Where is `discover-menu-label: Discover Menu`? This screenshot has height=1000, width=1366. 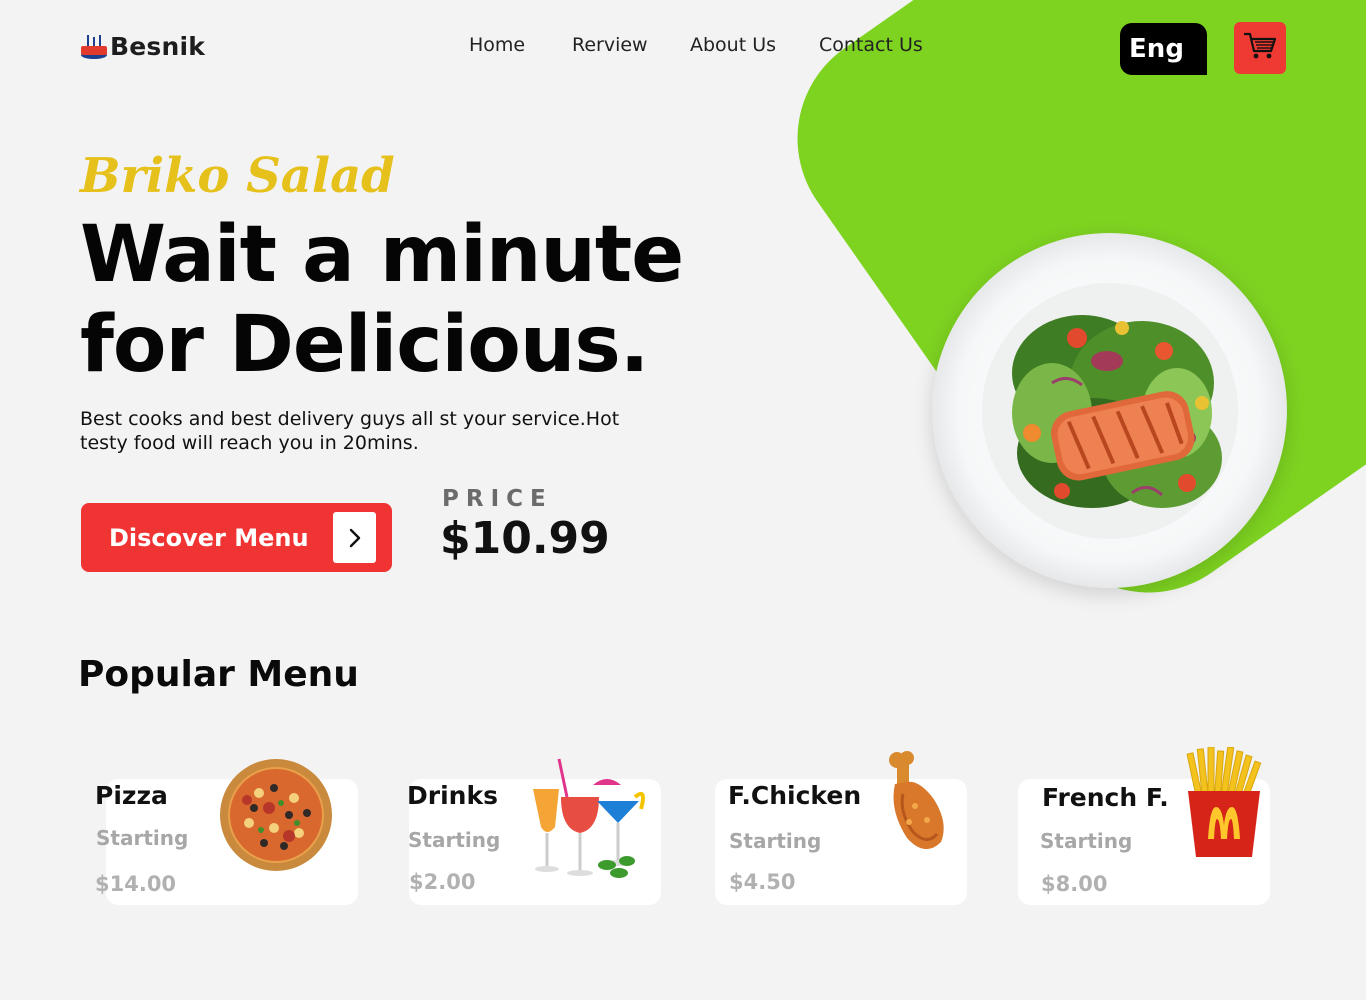 discover-menu-label: Discover Menu is located at coordinates (209, 537).